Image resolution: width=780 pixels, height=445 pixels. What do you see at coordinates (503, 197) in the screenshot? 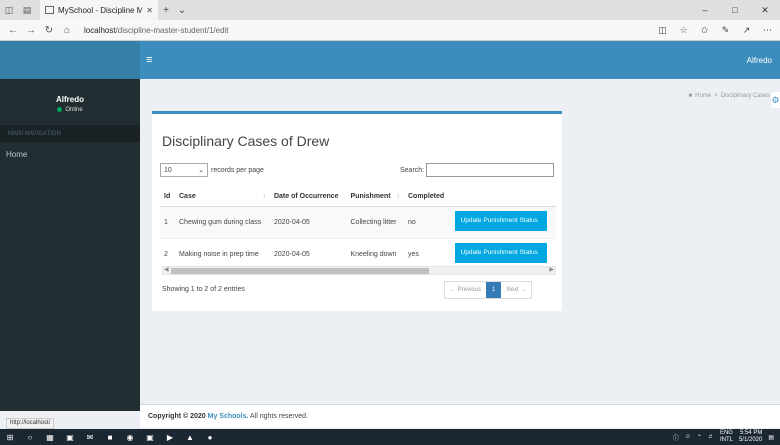
I see `column-header-action` at bounding box center [503, 197].